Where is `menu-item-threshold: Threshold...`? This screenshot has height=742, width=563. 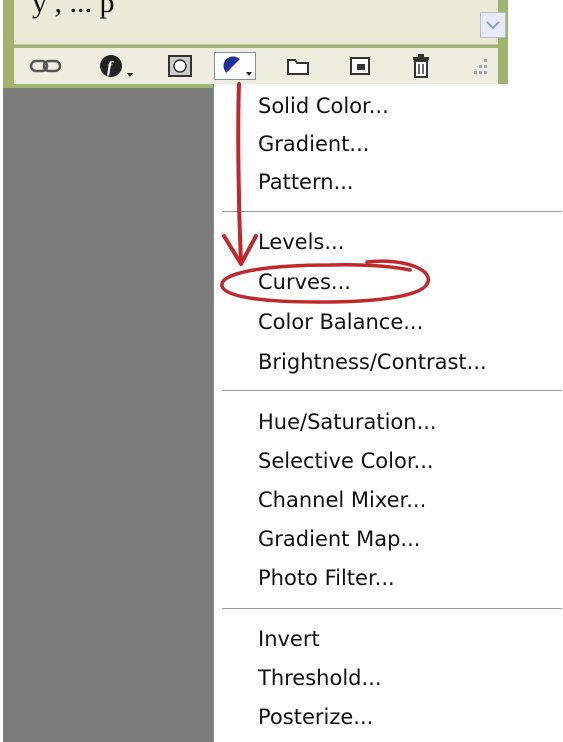 menu-item-threshold: Threshold... is located at coordinates (320, 678).